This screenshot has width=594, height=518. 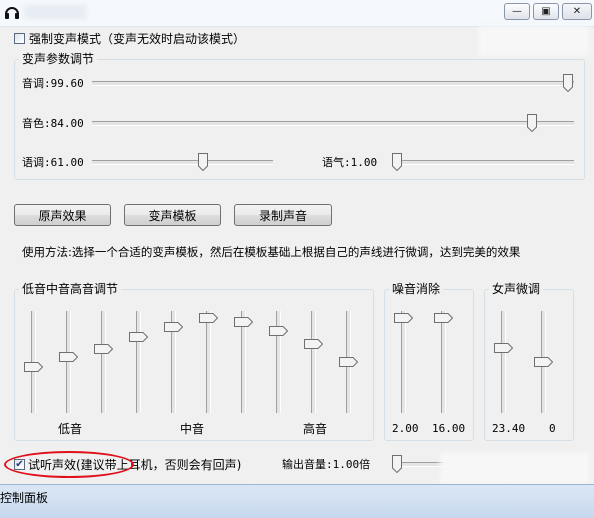 What do you see at coordinates (58, 59) in the screenshot?
I see `voice-params-title: 变声参数调节` at bounding box center [58, 59].